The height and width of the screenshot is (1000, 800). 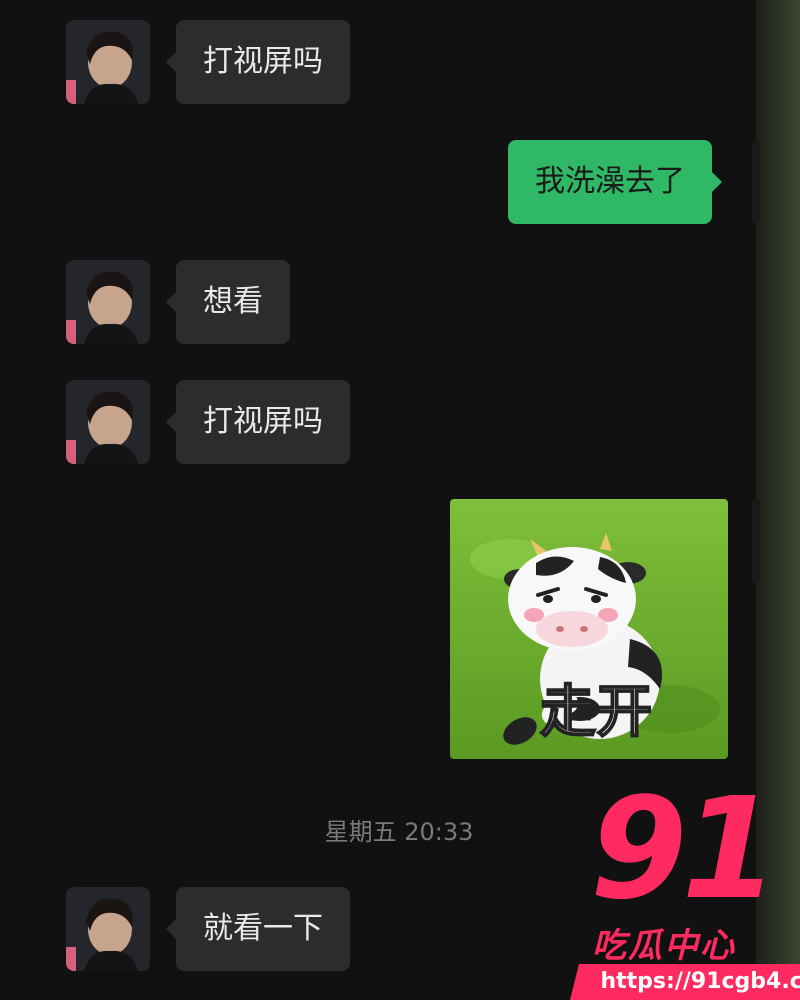 I want to click on message-bubble-incoming: 想看, so click(x=228, y=302).